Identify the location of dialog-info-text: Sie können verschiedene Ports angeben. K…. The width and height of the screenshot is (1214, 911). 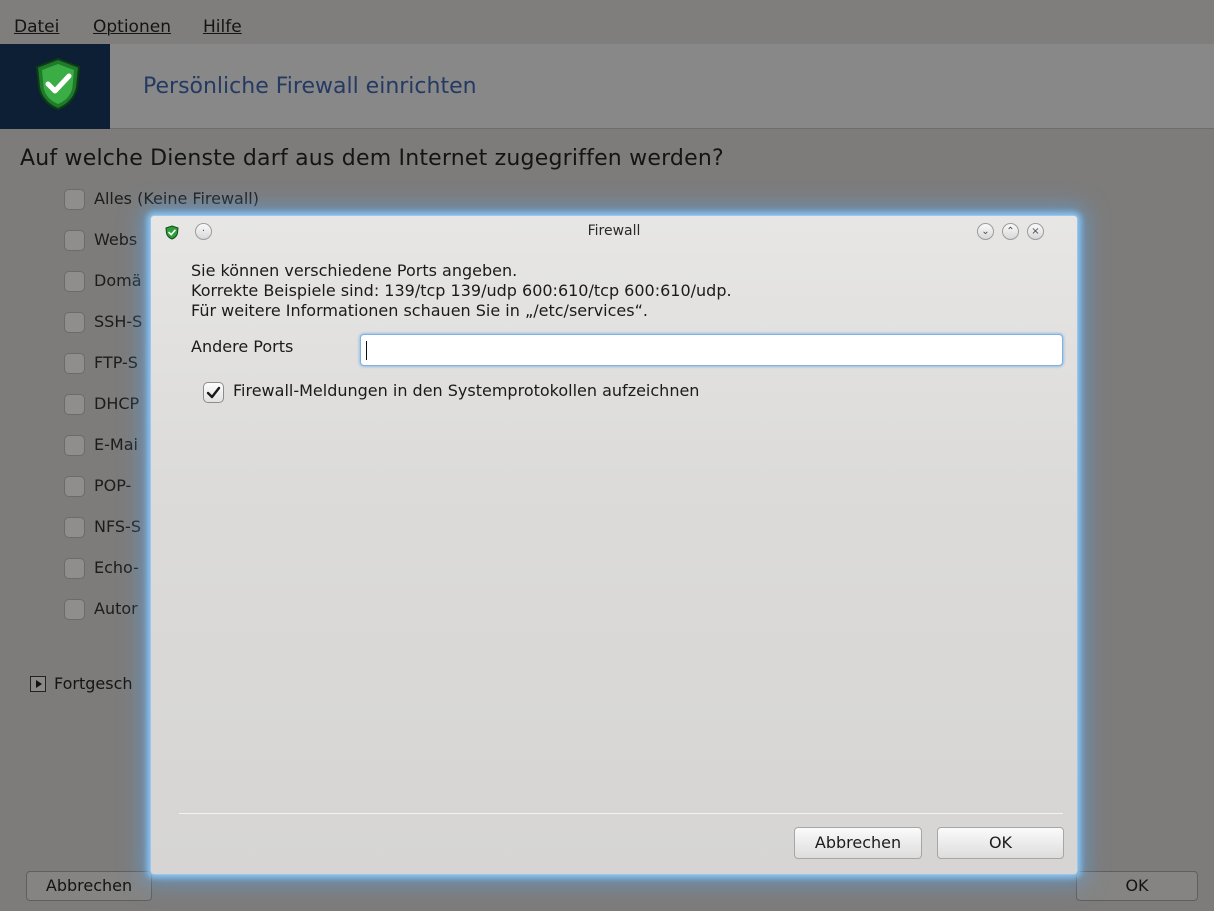
(461, 291).